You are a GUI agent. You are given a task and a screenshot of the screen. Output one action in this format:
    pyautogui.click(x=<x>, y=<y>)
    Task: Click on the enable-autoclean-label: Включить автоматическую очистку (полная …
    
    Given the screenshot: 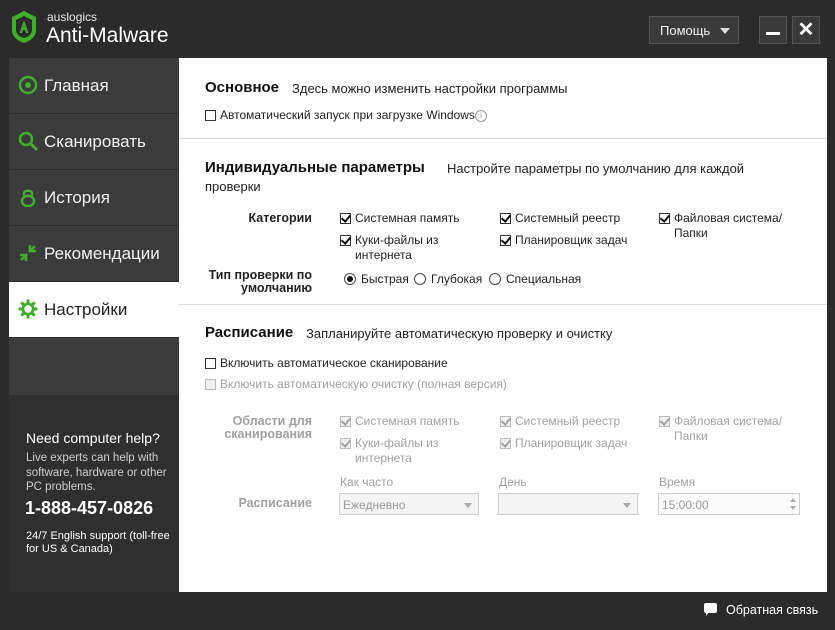 What is the action you would take?
    pyautogui.click(x=363, y=384)
    